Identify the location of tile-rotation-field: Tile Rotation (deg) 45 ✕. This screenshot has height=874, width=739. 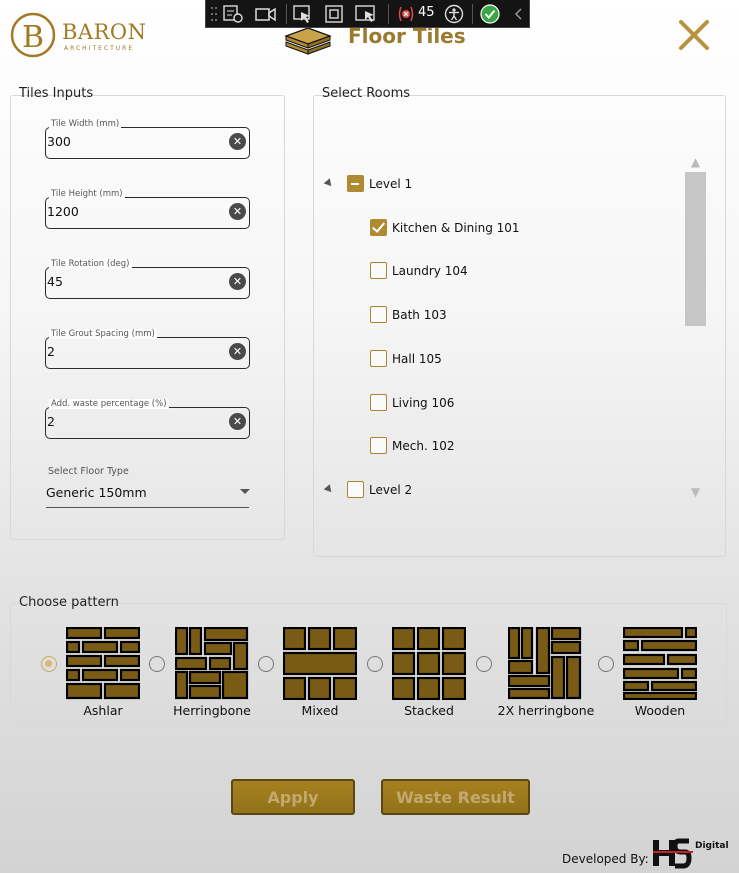
(147, 279).